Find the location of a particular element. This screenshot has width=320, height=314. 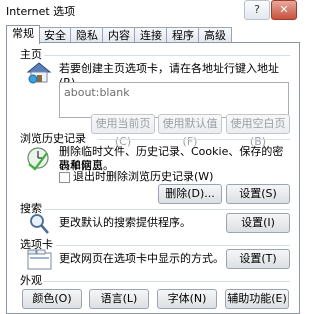

history-group-label: 浏览历史记录 is located at coordinates (53, 138).